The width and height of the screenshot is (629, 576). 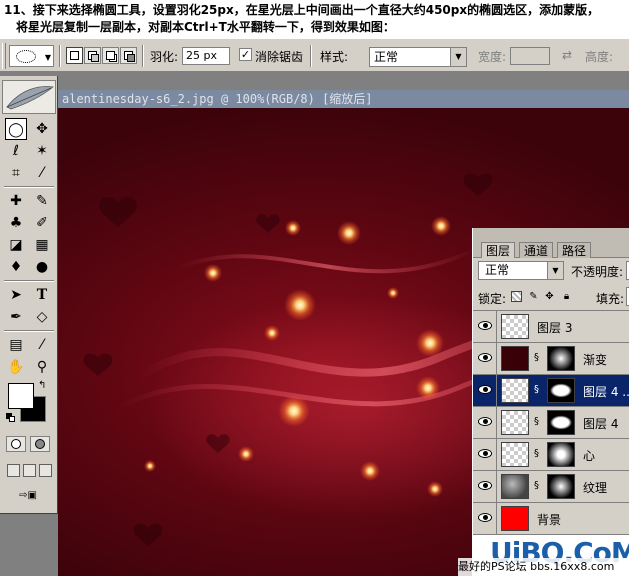 What do you see at coordinates (206, 56) in the screenshot?
I see `feather-input: 25 px` at bounding box center [206, 56].